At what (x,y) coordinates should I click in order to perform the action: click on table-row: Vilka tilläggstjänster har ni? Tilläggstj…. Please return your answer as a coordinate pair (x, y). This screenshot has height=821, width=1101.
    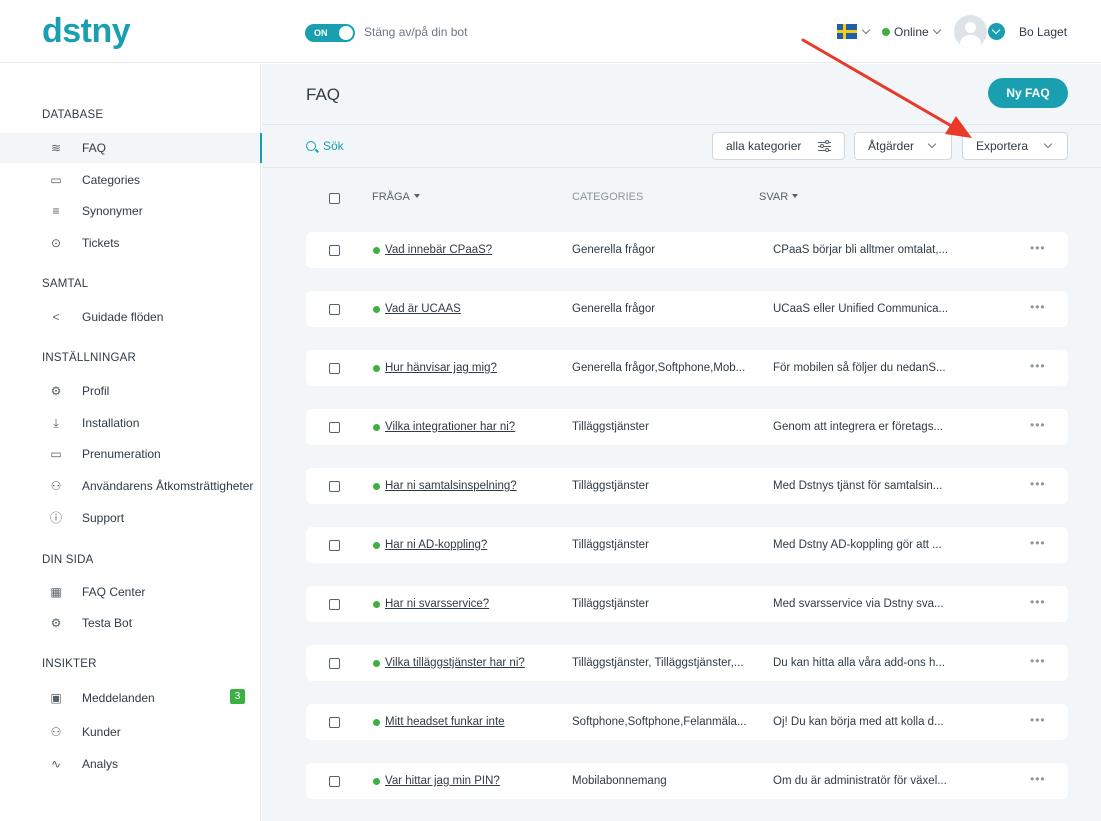
    Looking at the image, I should click on (687, 663).